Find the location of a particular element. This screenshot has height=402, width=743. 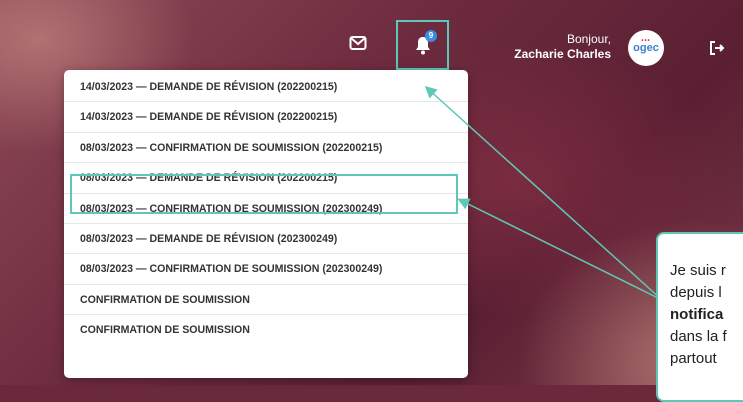

callout-line: Je suis r is located at coordinates (698, 270).